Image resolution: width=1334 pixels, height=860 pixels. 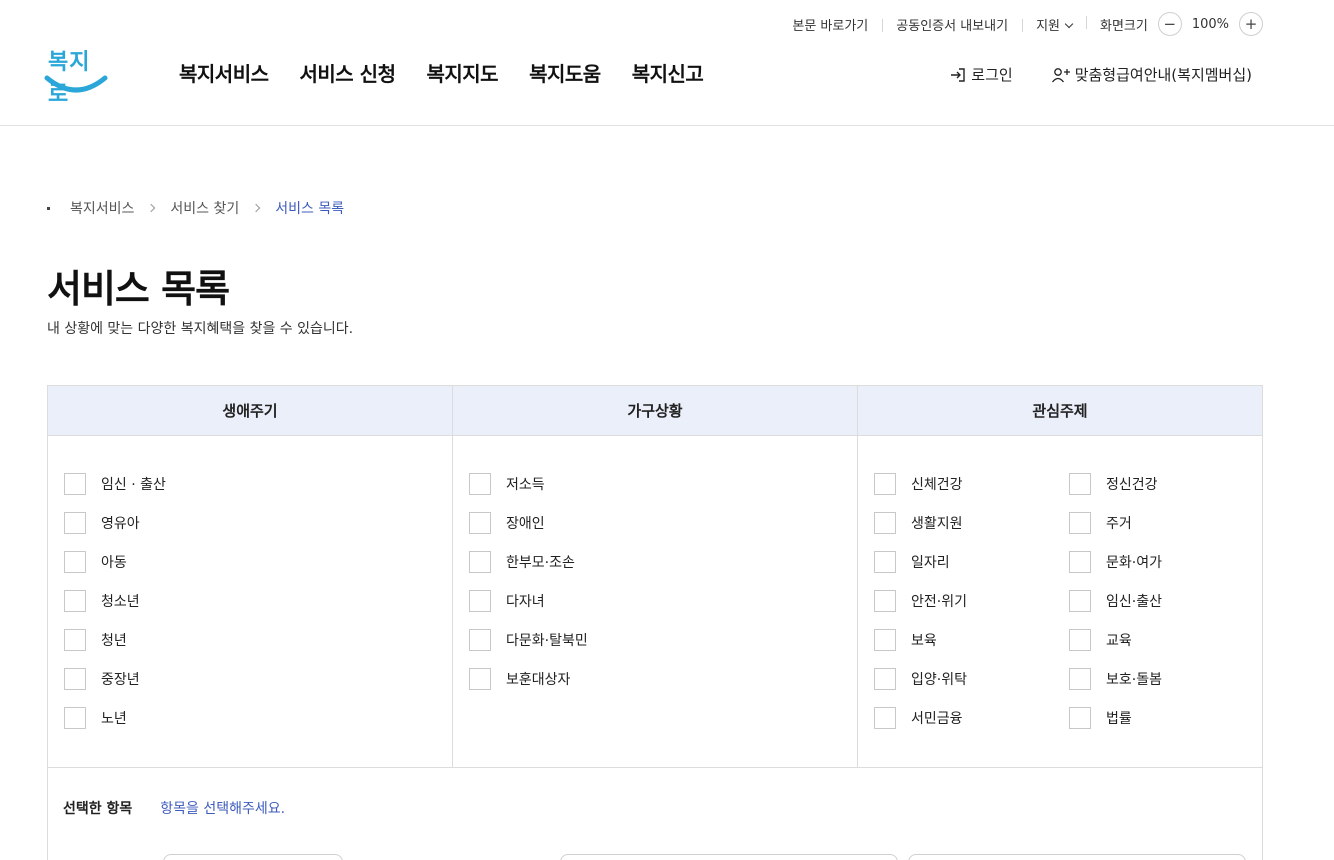 I want to click on topic-option: 보호·돌봄, so click(x=1158, y=678).